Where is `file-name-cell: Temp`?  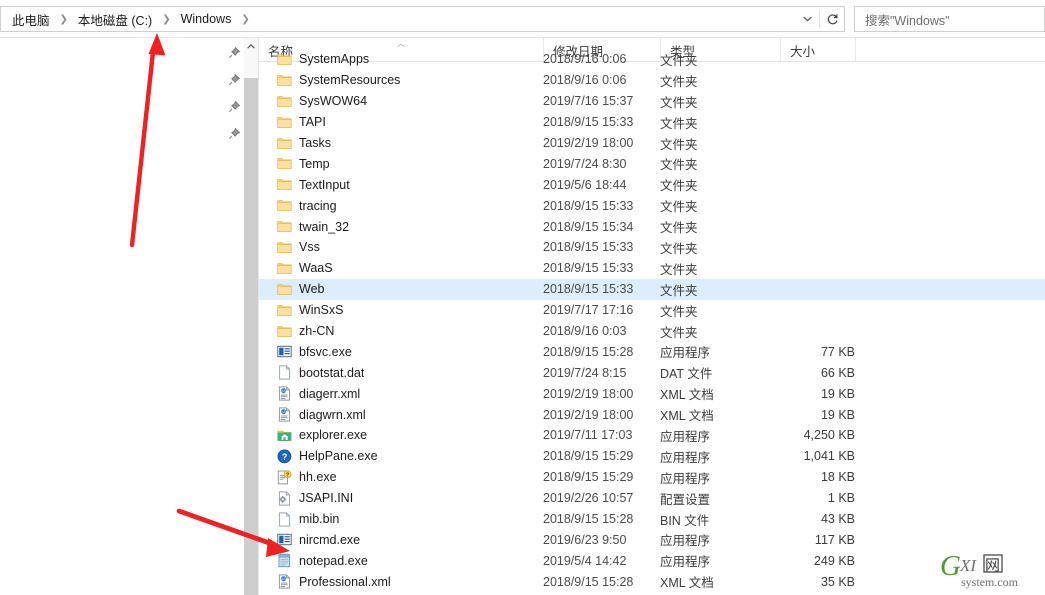
file-name-cell: Temp is located at coordinates (409, 163).